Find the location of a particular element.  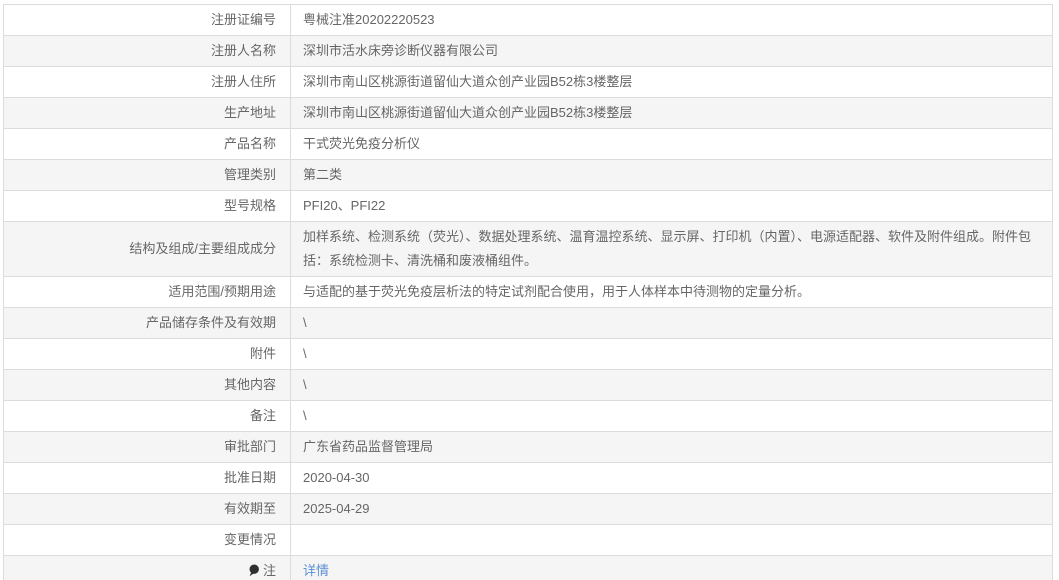

field-label: 变更情况 is located at coordinates (147, 540).